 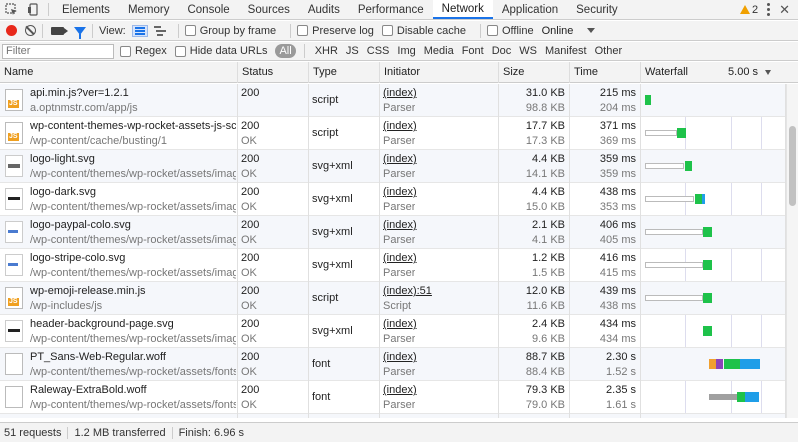 What do you see at coordinates (792, 251) in the screenshot?
I see `vertical-scrollbar` at bounding box center [792, 251].